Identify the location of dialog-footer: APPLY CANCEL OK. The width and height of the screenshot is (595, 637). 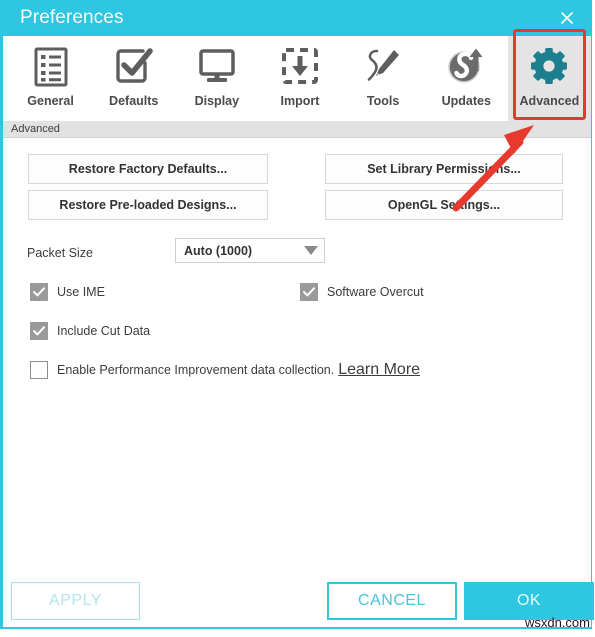
(298, 601).